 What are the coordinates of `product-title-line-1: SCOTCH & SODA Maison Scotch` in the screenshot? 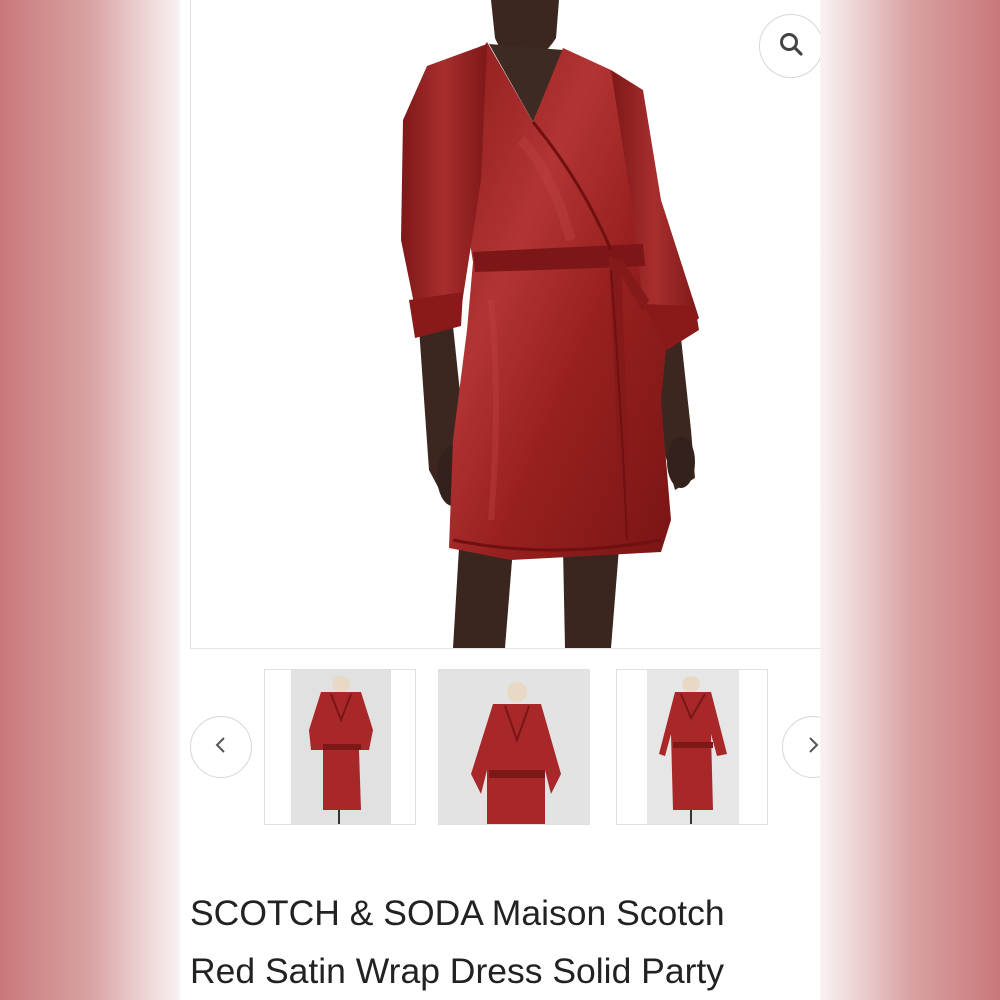 It's located at (457, 913).